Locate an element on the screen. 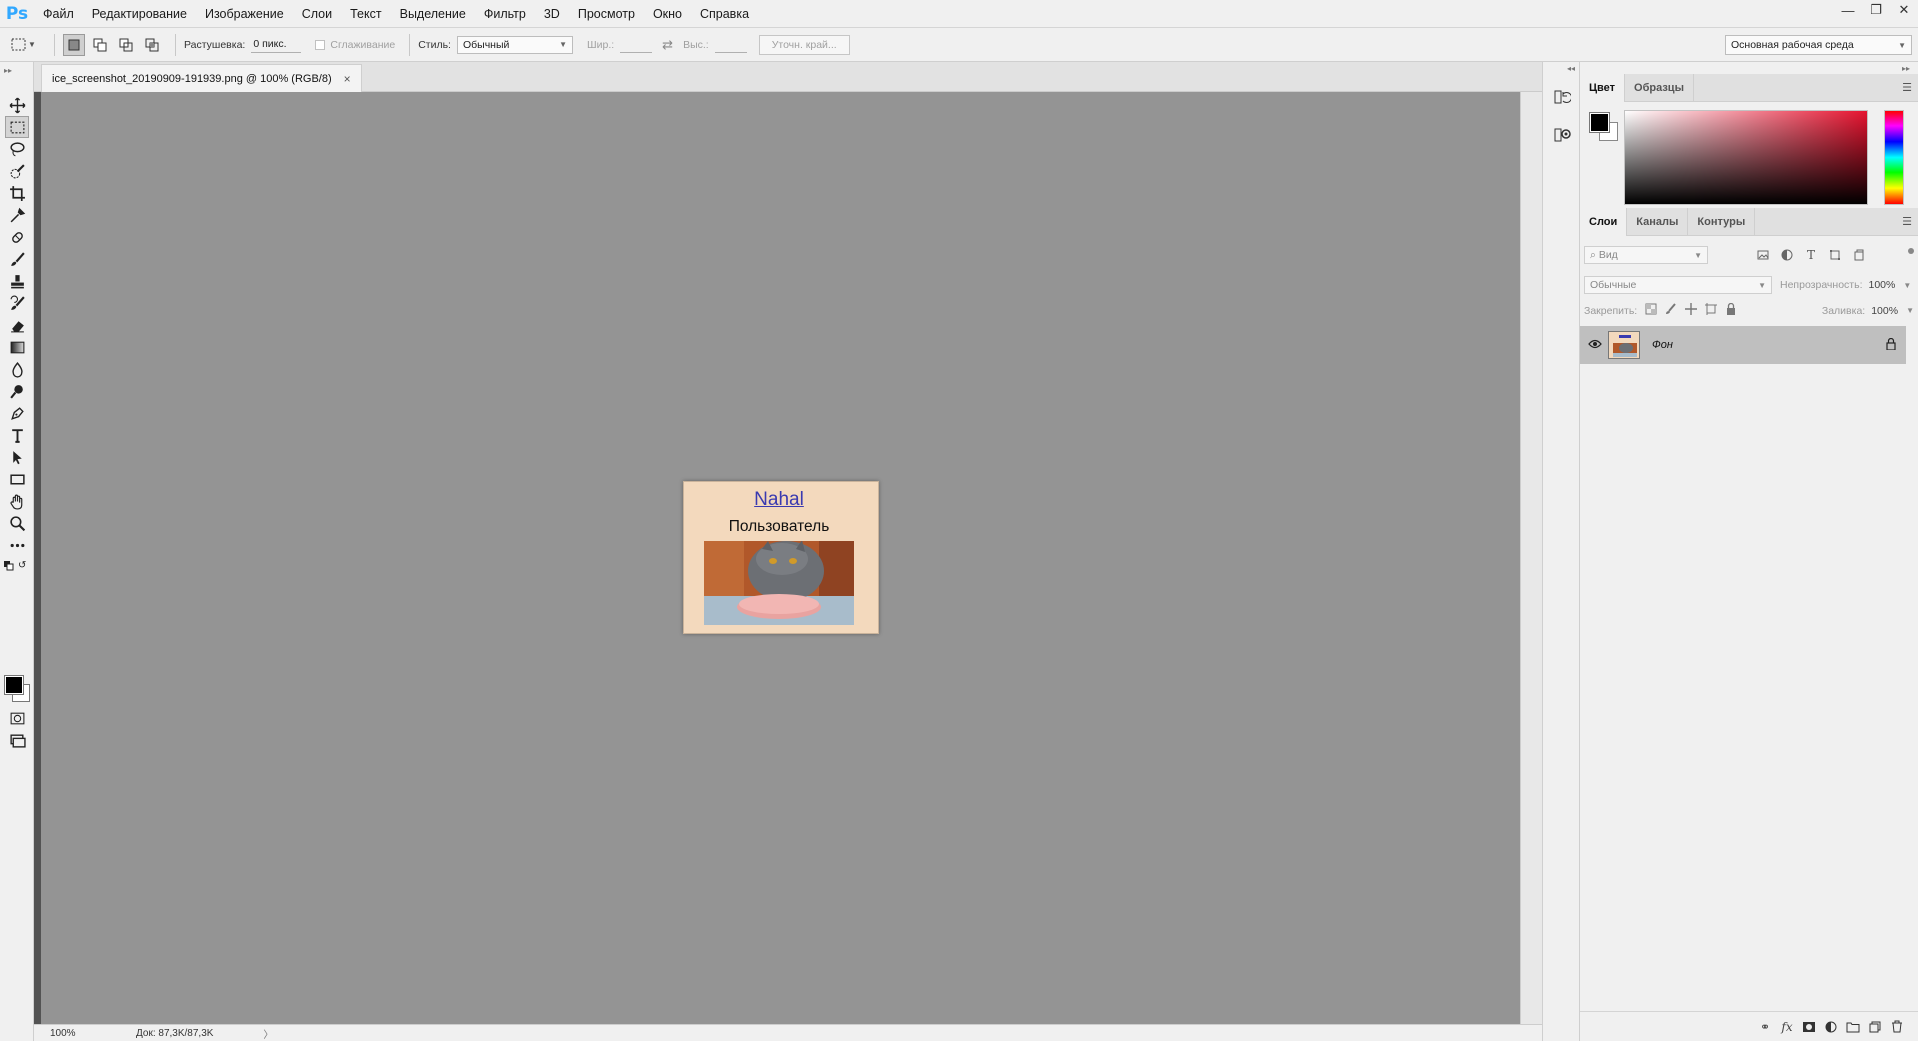  layer-style-icon: fx is located at coordinates (1787, 1027).